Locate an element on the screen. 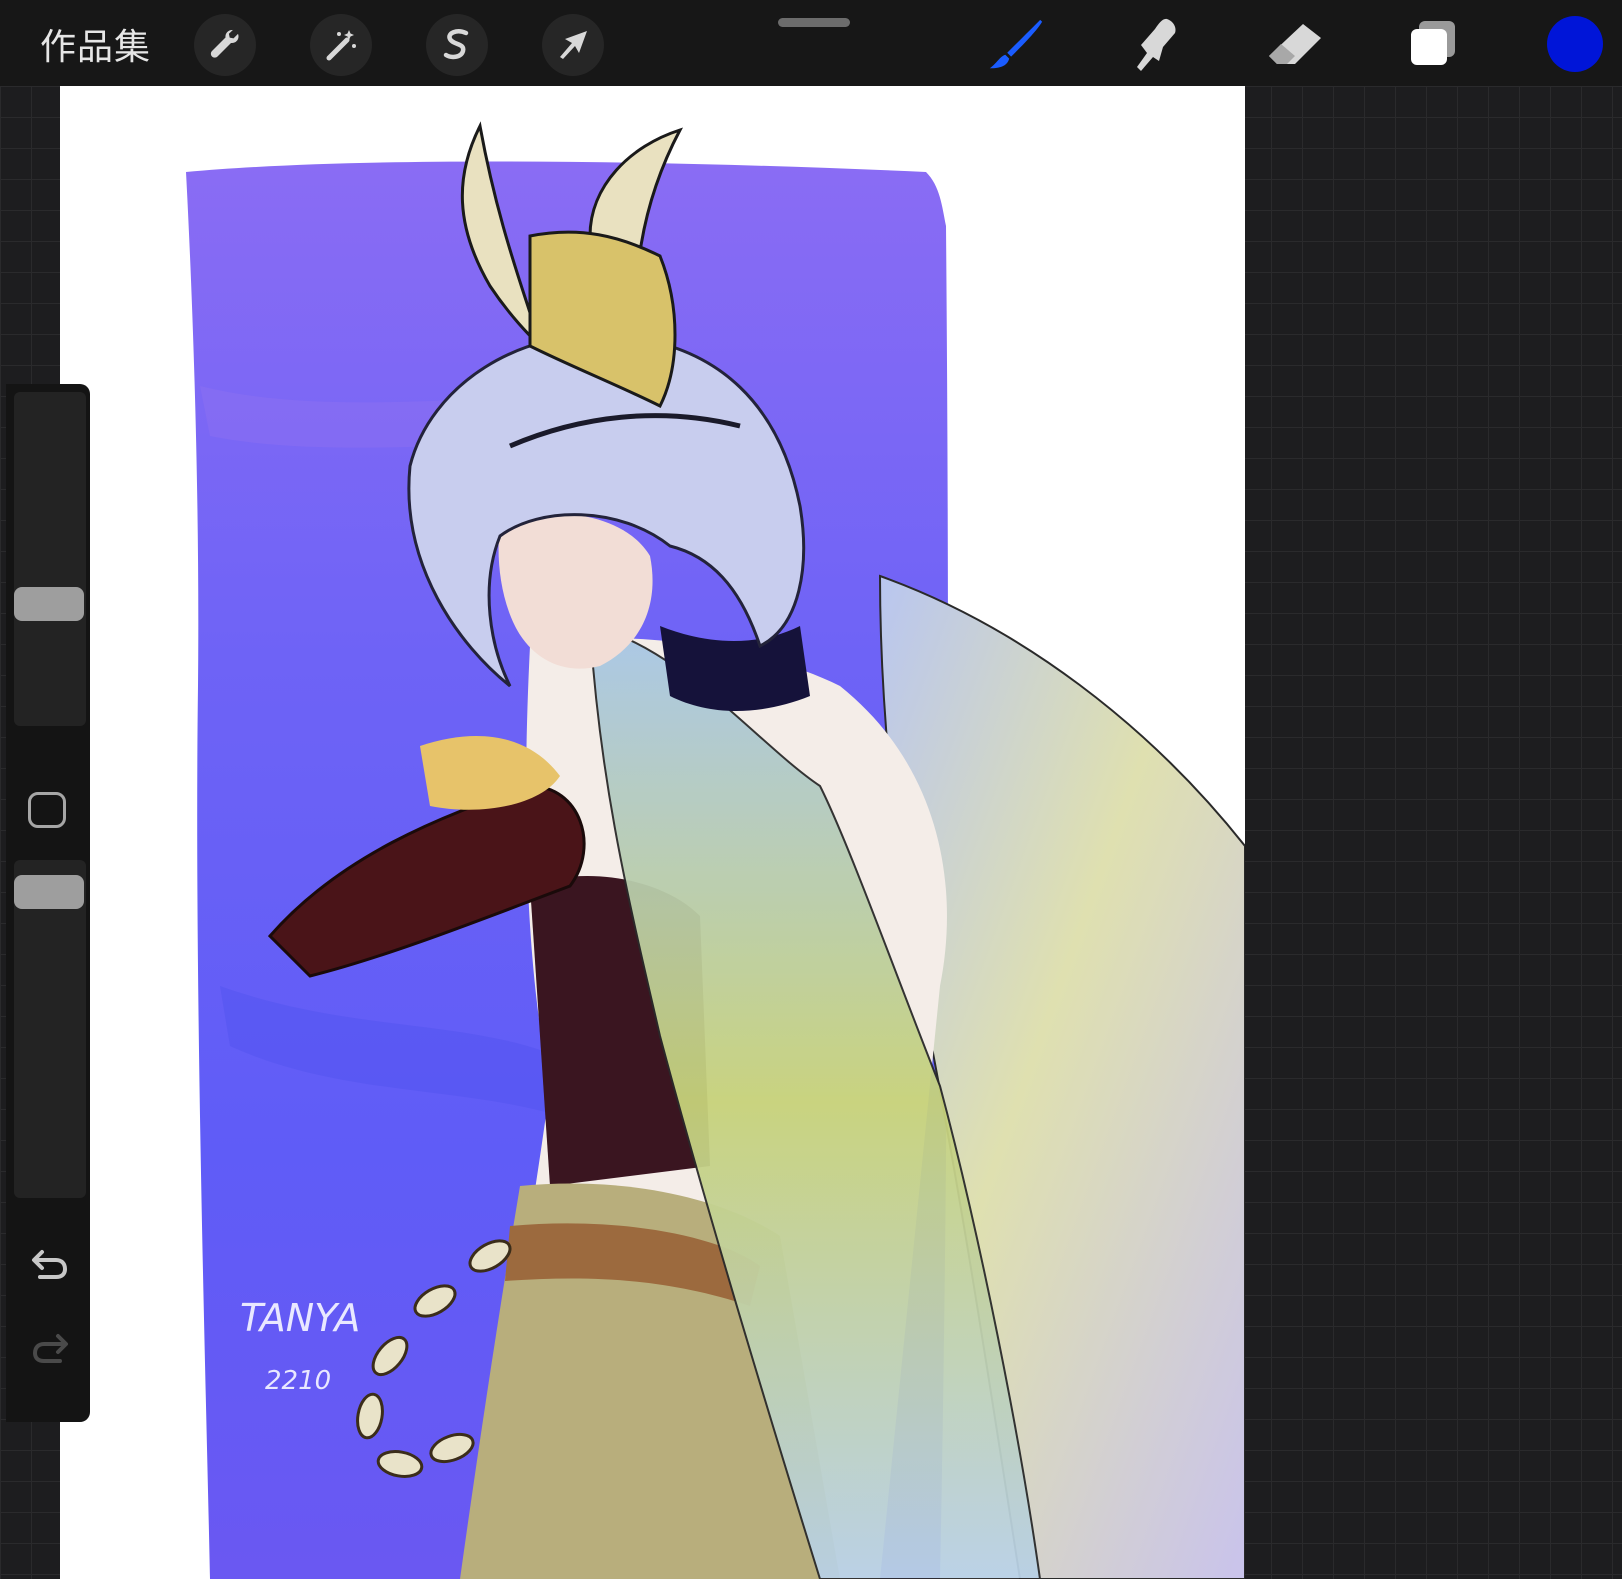  smudge-button is located at coordinates (1155, 45).